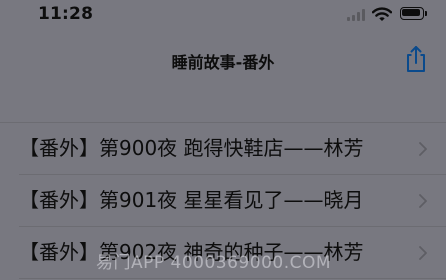 Image resolution: width=446 pixels, height=280 pixels. I want to click on status-time: 11:28, so click(66, 14).